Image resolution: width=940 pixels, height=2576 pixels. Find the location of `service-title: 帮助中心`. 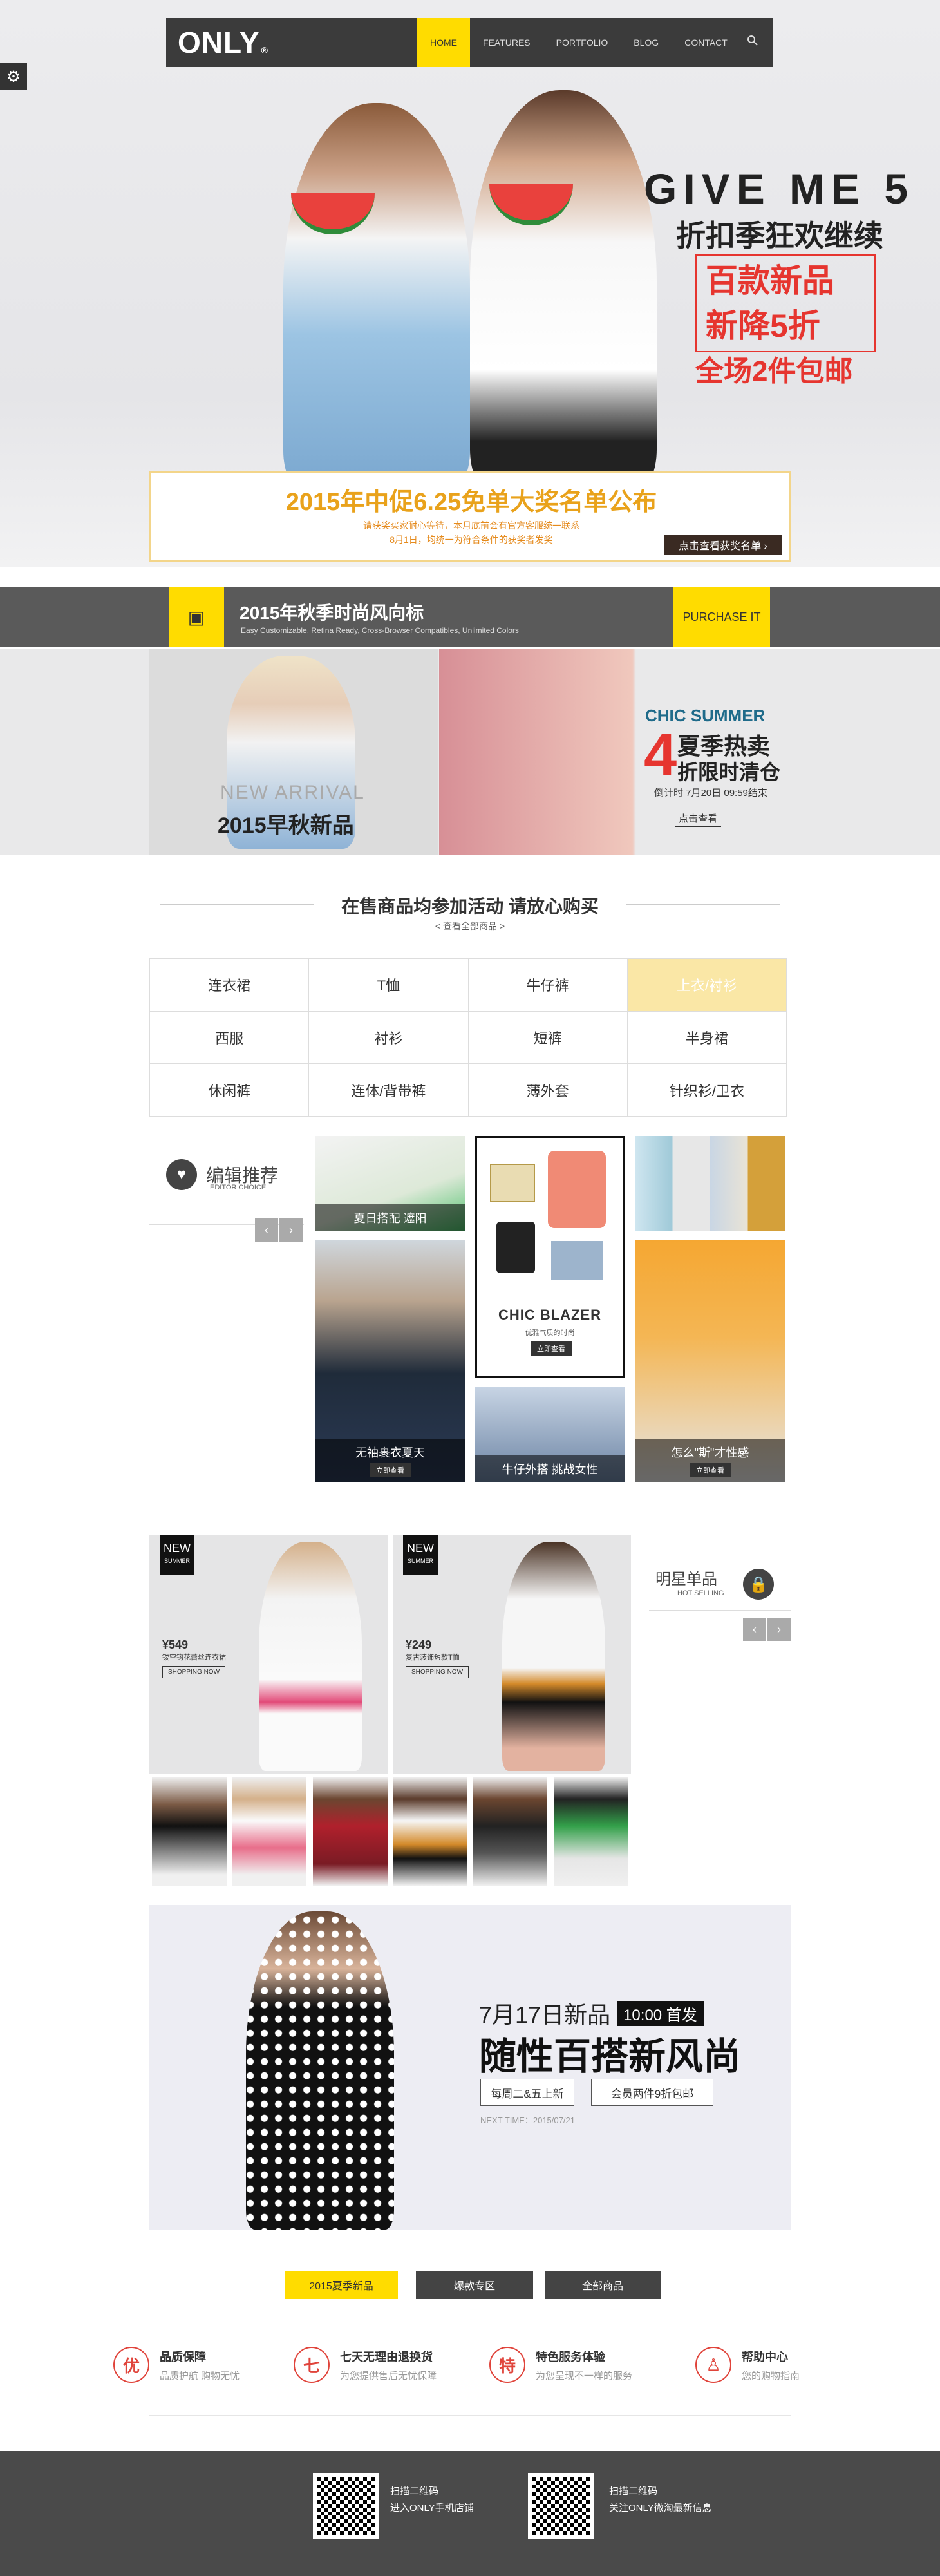

service-title: 帮助中心 is located at coordinates (765, 2357).